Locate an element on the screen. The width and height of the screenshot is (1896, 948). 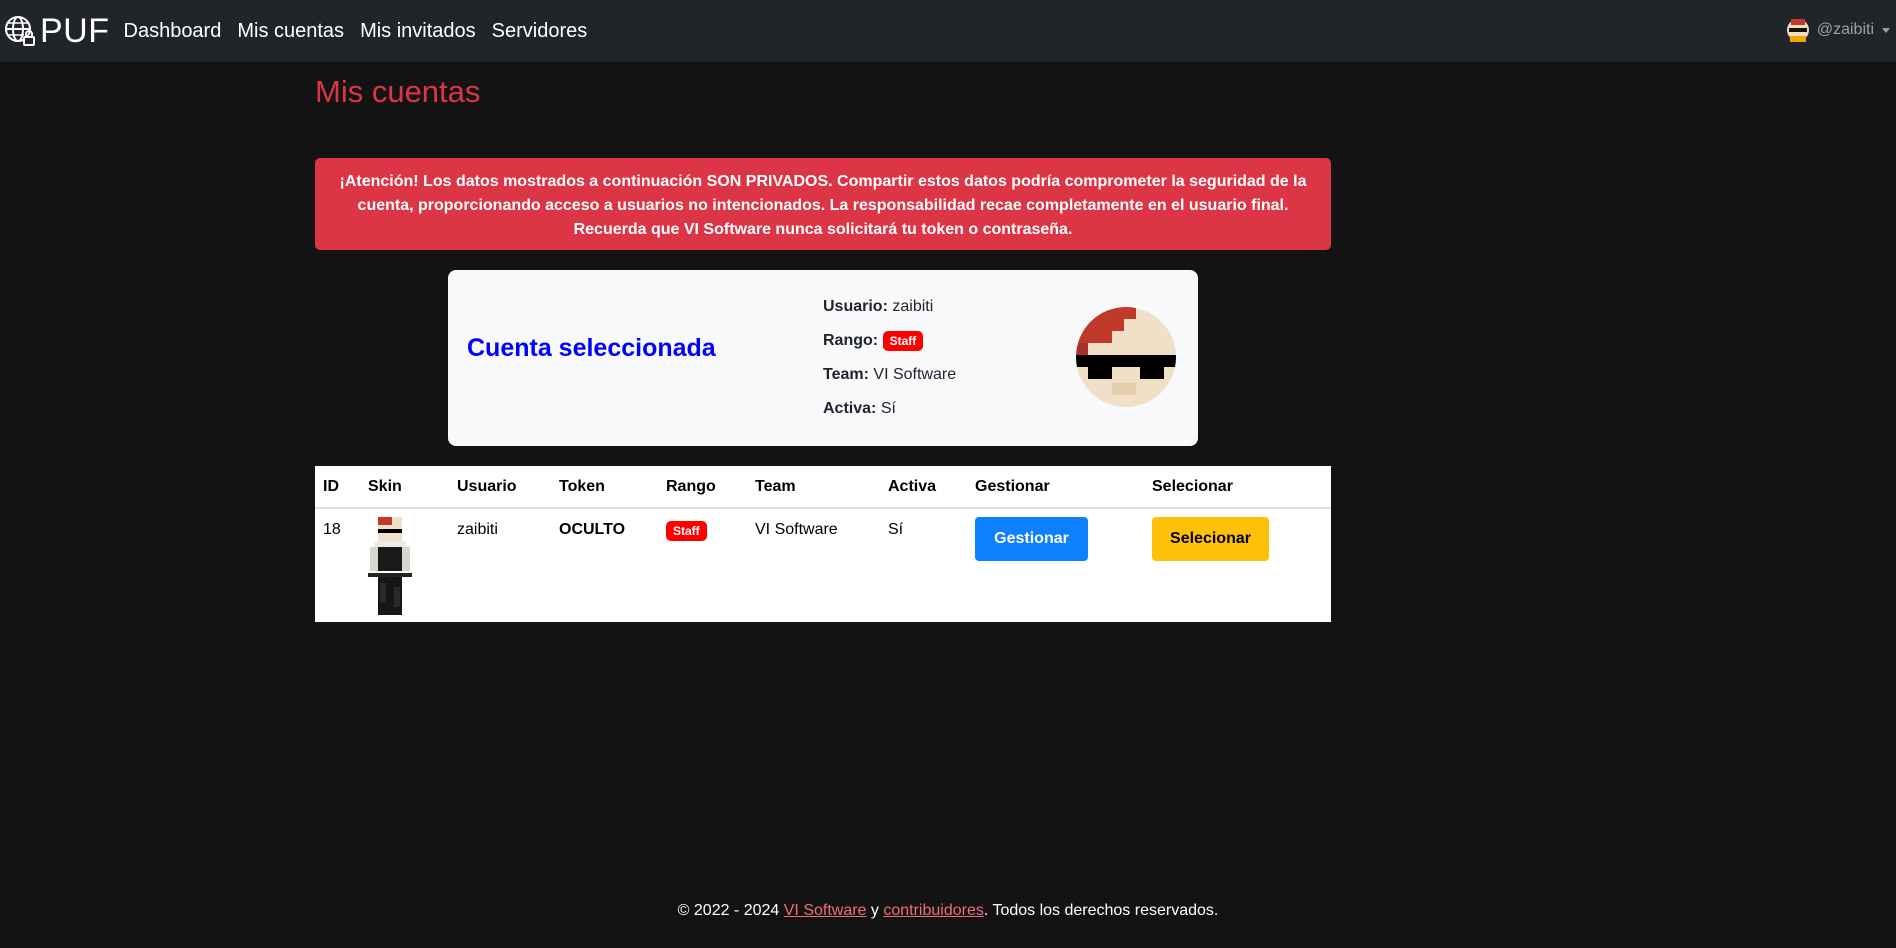
col-id: ID is located at coordinates (337, 487).